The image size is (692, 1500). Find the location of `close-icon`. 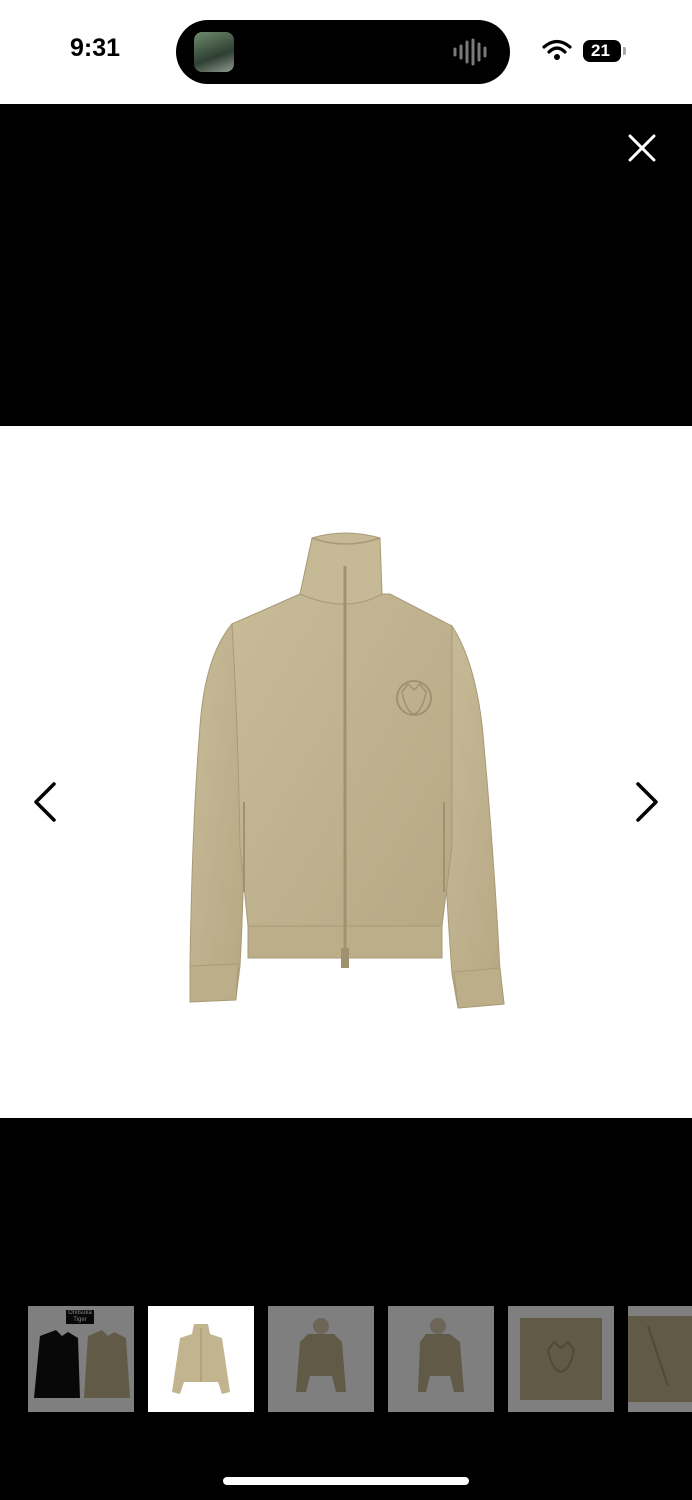

close-icon is located at coordinates (642, 148).